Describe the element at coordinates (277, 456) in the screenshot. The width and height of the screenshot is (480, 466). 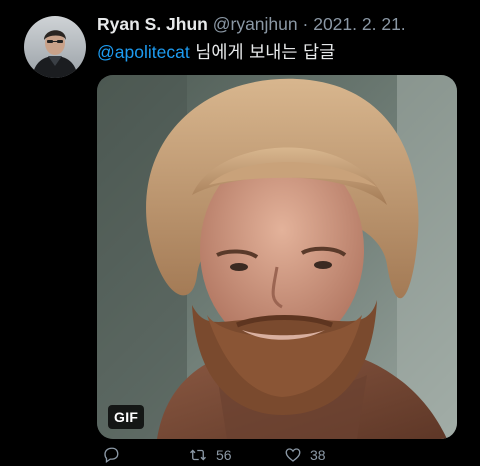
I see `tweet-actions: 56 38` at that location.